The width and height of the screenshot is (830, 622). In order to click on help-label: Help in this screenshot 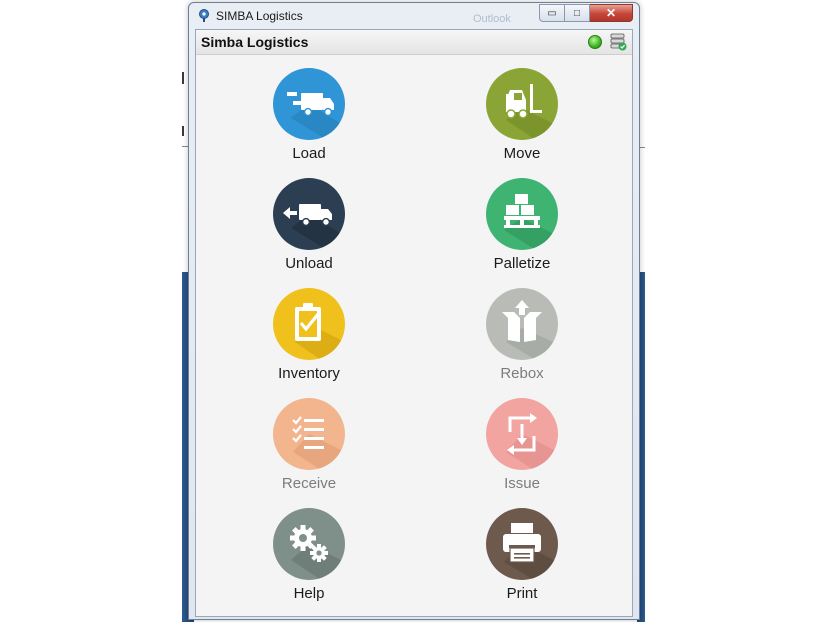, I will do `click(309, 593)`.